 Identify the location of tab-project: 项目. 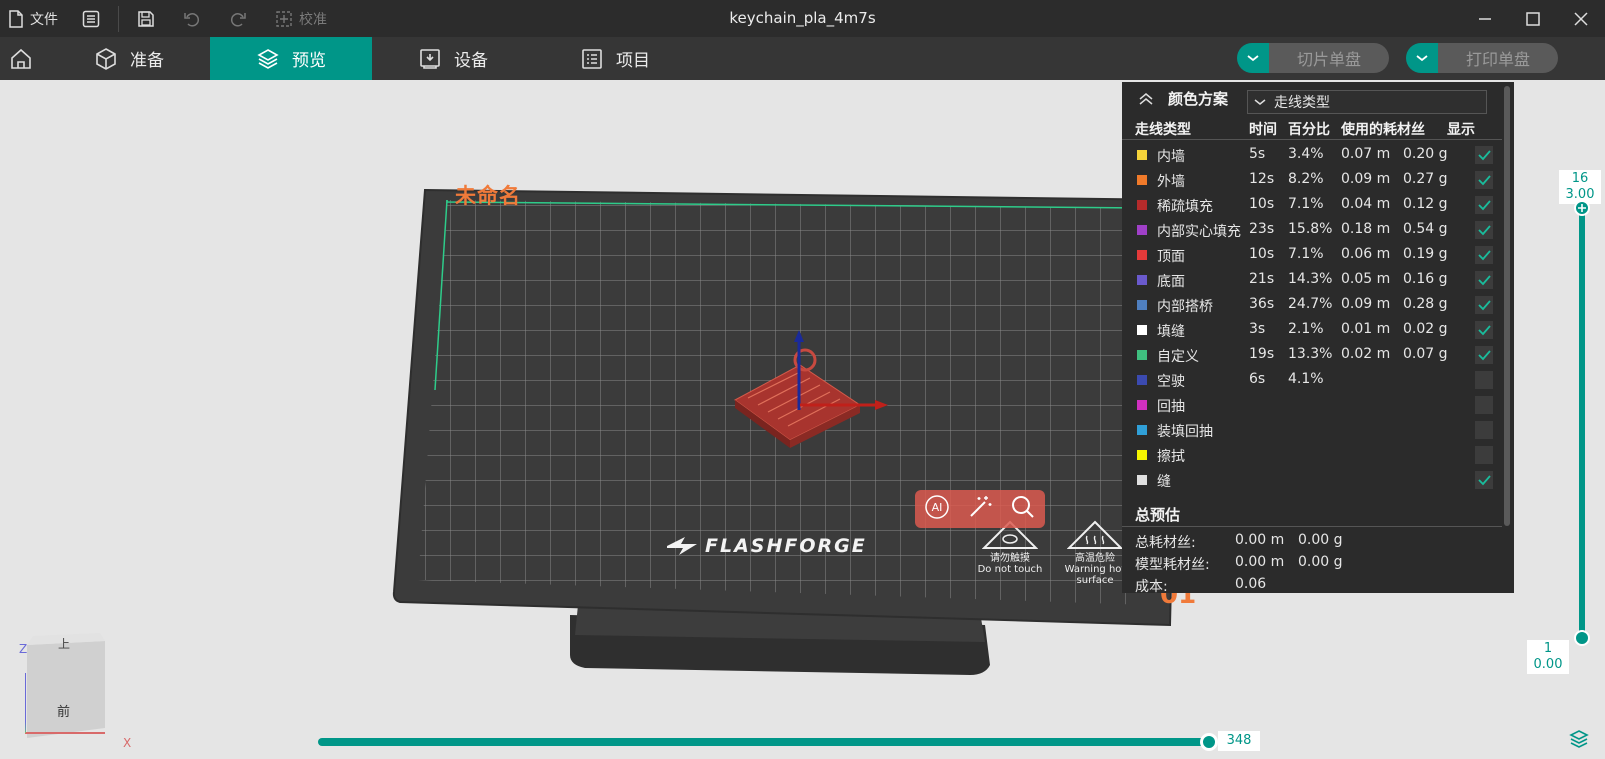
(615, 58).